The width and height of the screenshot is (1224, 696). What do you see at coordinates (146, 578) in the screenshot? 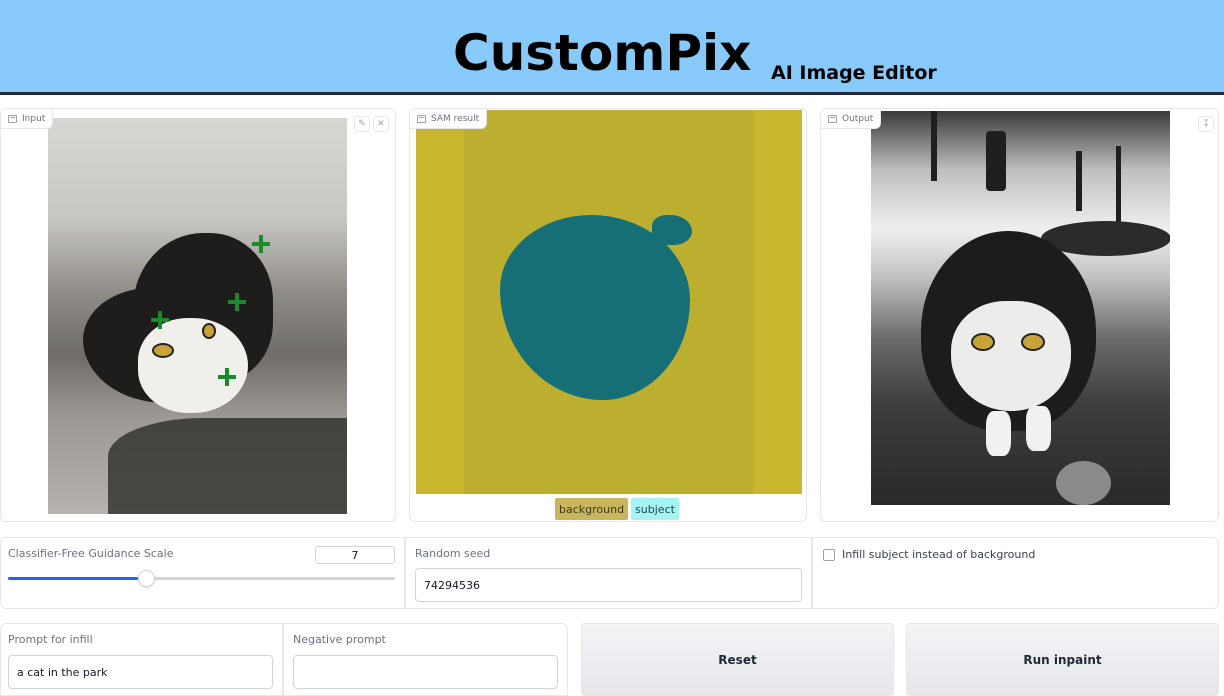
I see `guidance-slider-thumb` at bounding box center [146, 578].